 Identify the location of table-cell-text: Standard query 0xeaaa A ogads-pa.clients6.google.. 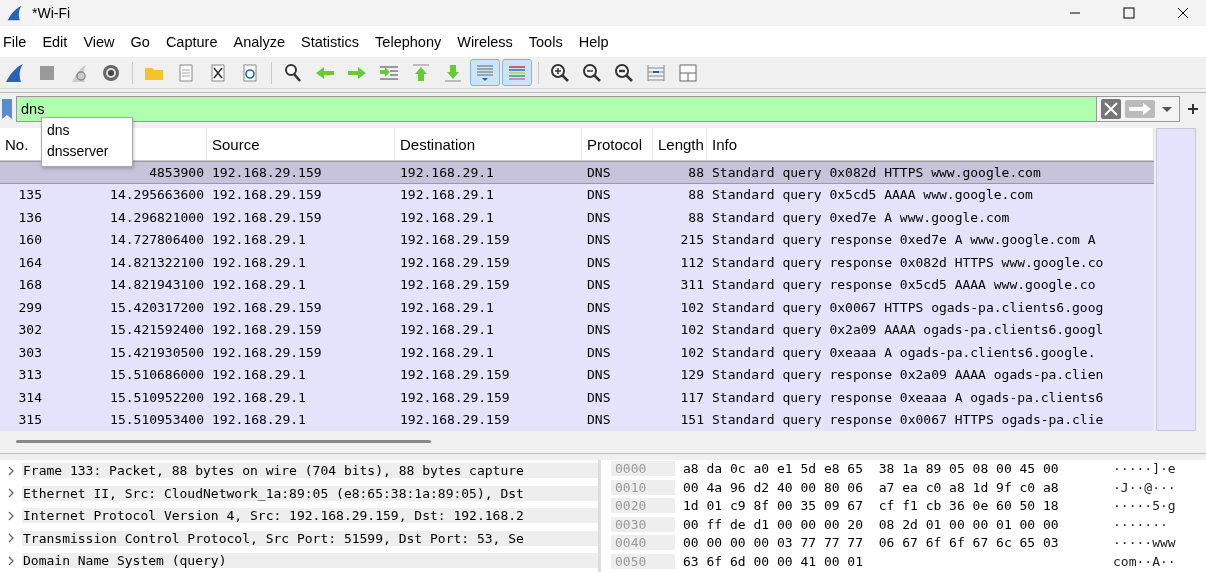
(904, 352).